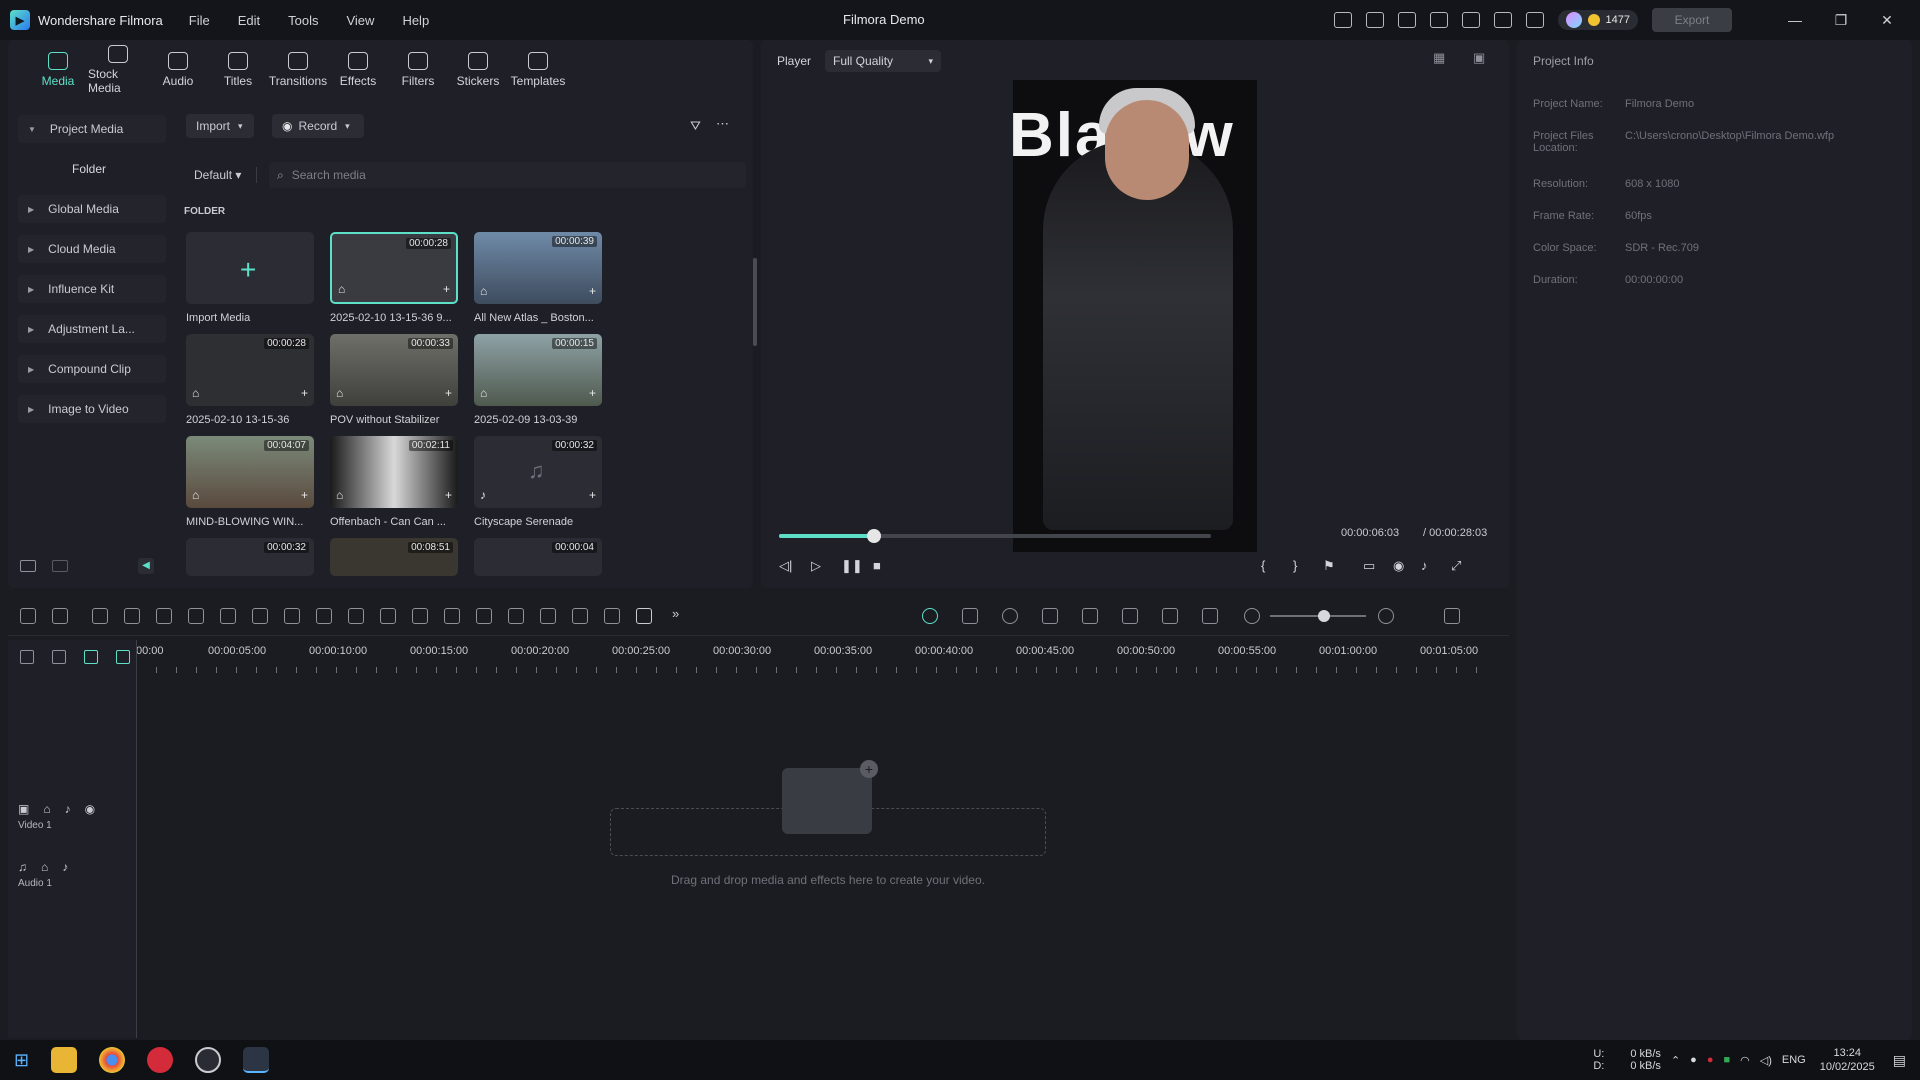  What do you see at coordinates (59, 657) in the screenshot?
I see `link-icon` at bounding box center [59, 657].